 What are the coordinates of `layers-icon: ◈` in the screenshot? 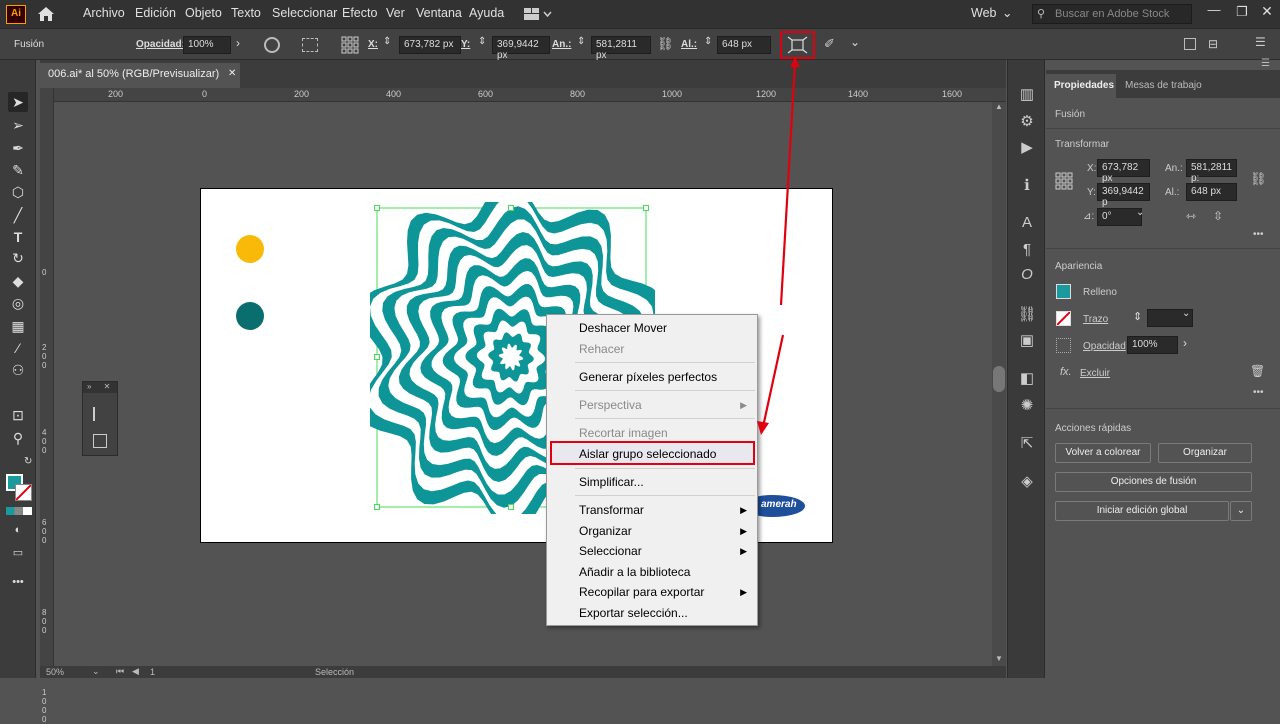 It's located at (1027, 482).